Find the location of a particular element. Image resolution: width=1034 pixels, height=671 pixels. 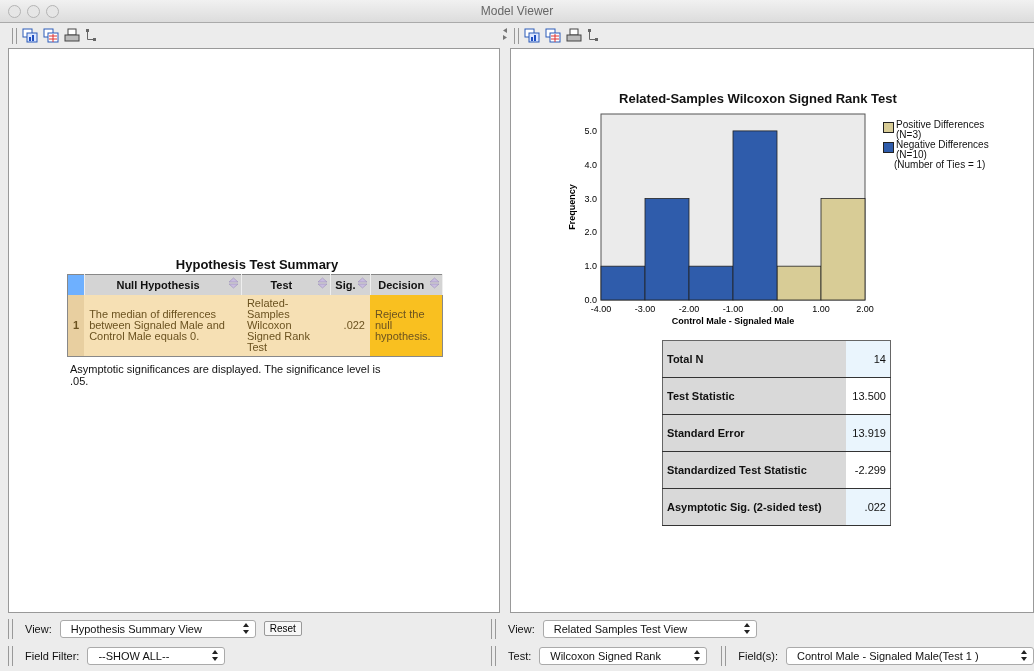

legend-label: Negative Differences (N=10) is located at coordinates (943, 150).